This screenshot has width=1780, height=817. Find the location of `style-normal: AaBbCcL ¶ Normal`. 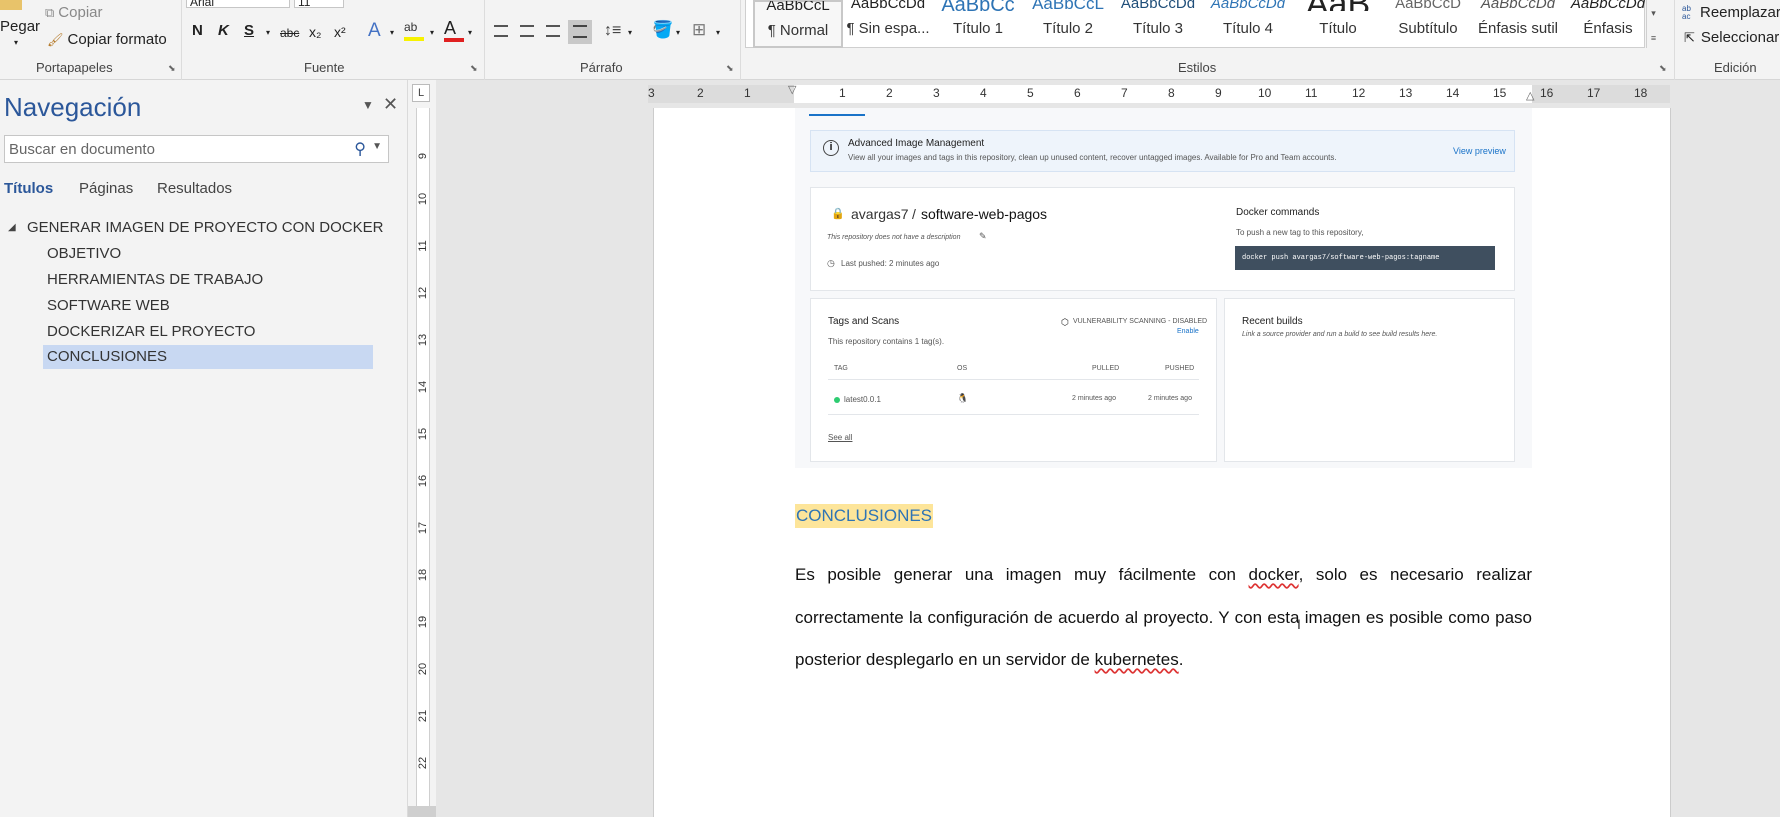

style-normal: AaBbCcL ¶ Normal is located at coordinates (798, 24).